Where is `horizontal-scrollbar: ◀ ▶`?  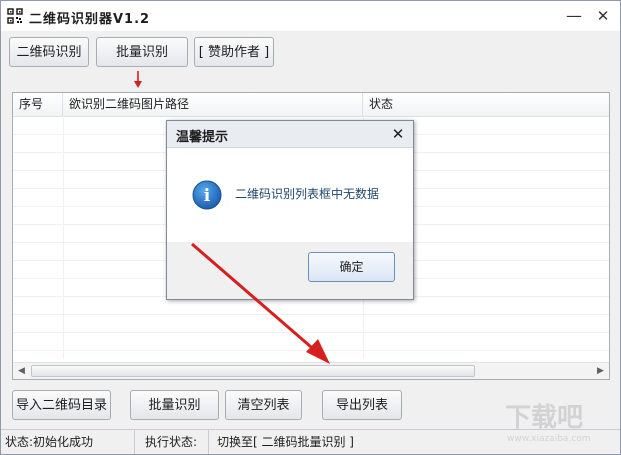
horizontal-scrollbar: ◀ ▶ is located at coordinates (311, 370).